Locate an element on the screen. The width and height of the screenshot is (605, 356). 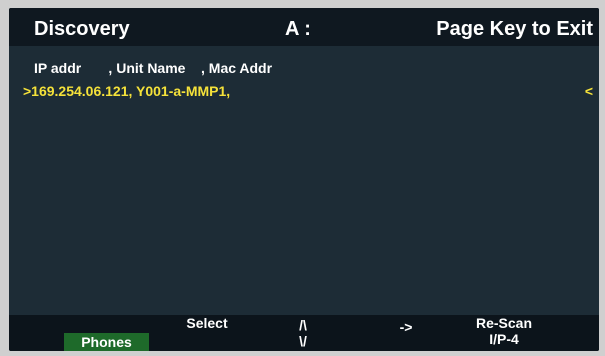
ip-page-label: I/P-4 is located at coordinates (504, 339).